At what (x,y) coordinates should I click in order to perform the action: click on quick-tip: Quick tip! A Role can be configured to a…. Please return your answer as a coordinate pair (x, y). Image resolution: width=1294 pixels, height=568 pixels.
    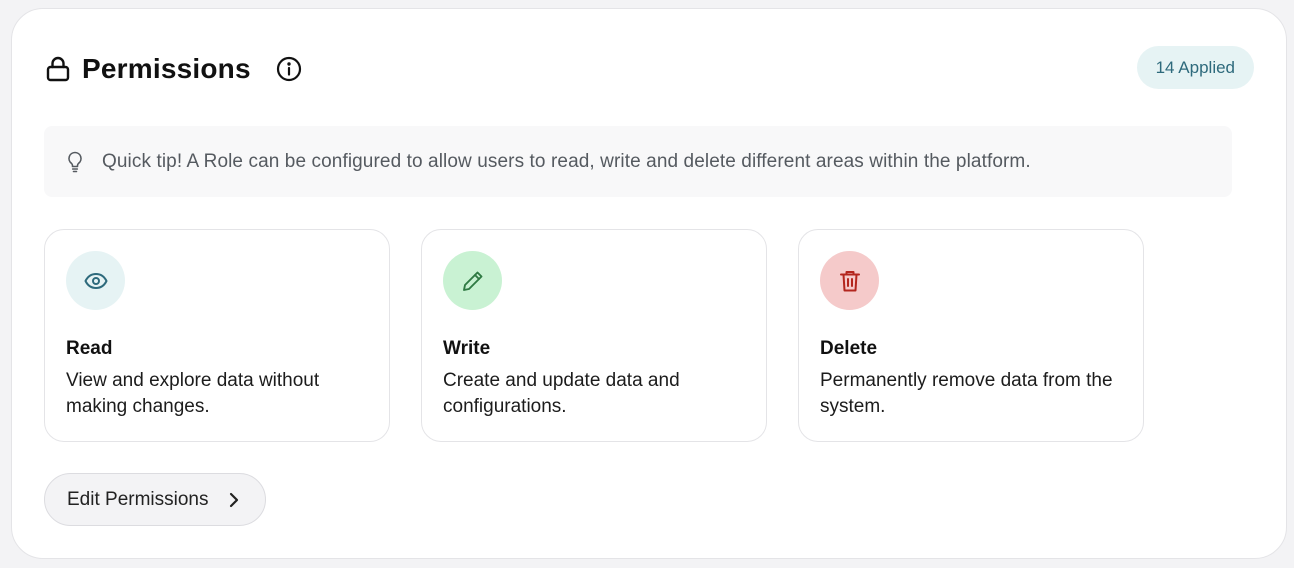
    Looking at the image, I should click on (638, 161).